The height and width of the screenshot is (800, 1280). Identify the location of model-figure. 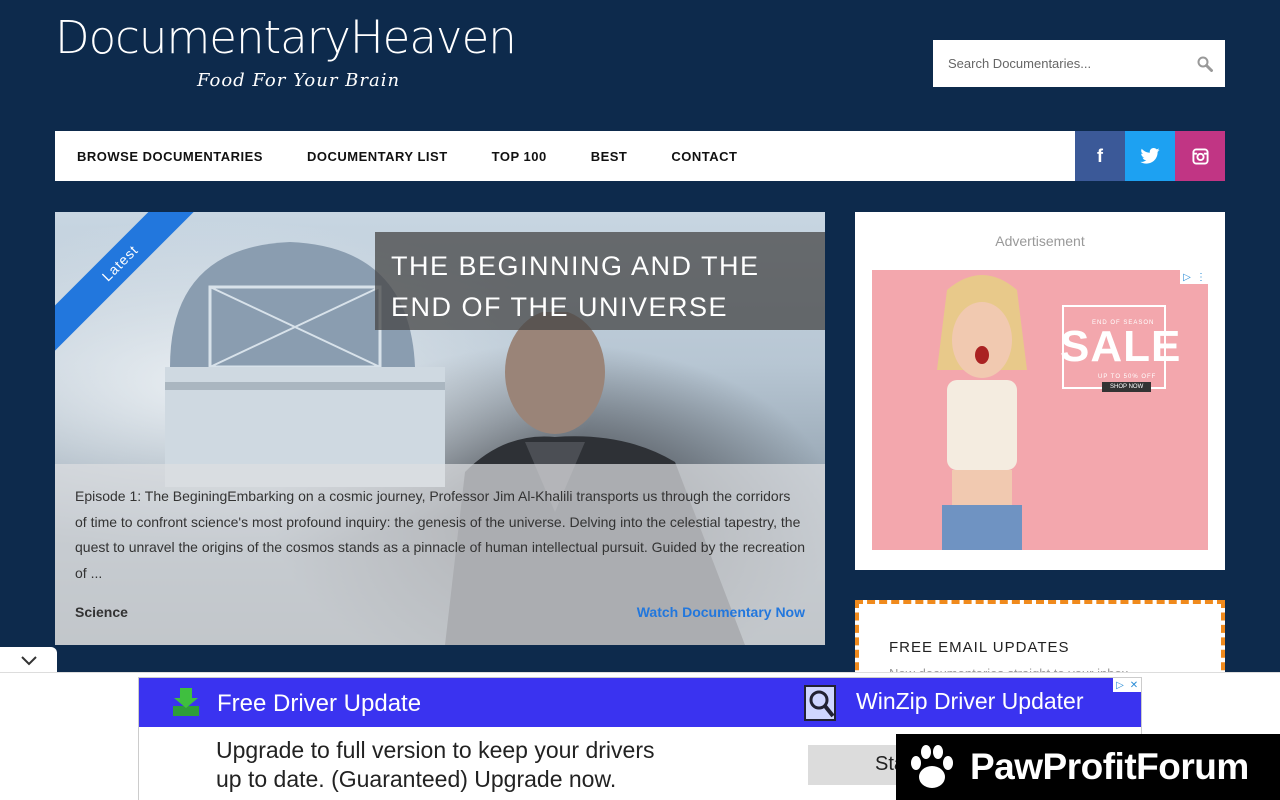
(982, 412).